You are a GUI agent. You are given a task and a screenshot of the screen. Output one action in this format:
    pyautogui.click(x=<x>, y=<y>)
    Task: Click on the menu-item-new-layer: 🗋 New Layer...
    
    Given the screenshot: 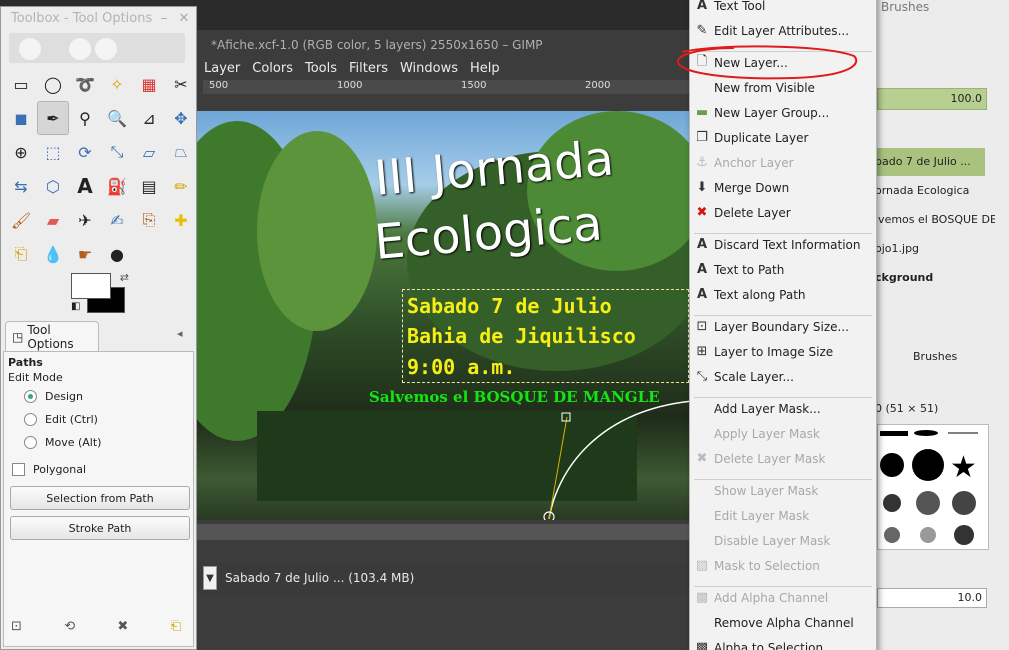 What is the action you would take?
    pyautogui.click(x=783, y=62)
    